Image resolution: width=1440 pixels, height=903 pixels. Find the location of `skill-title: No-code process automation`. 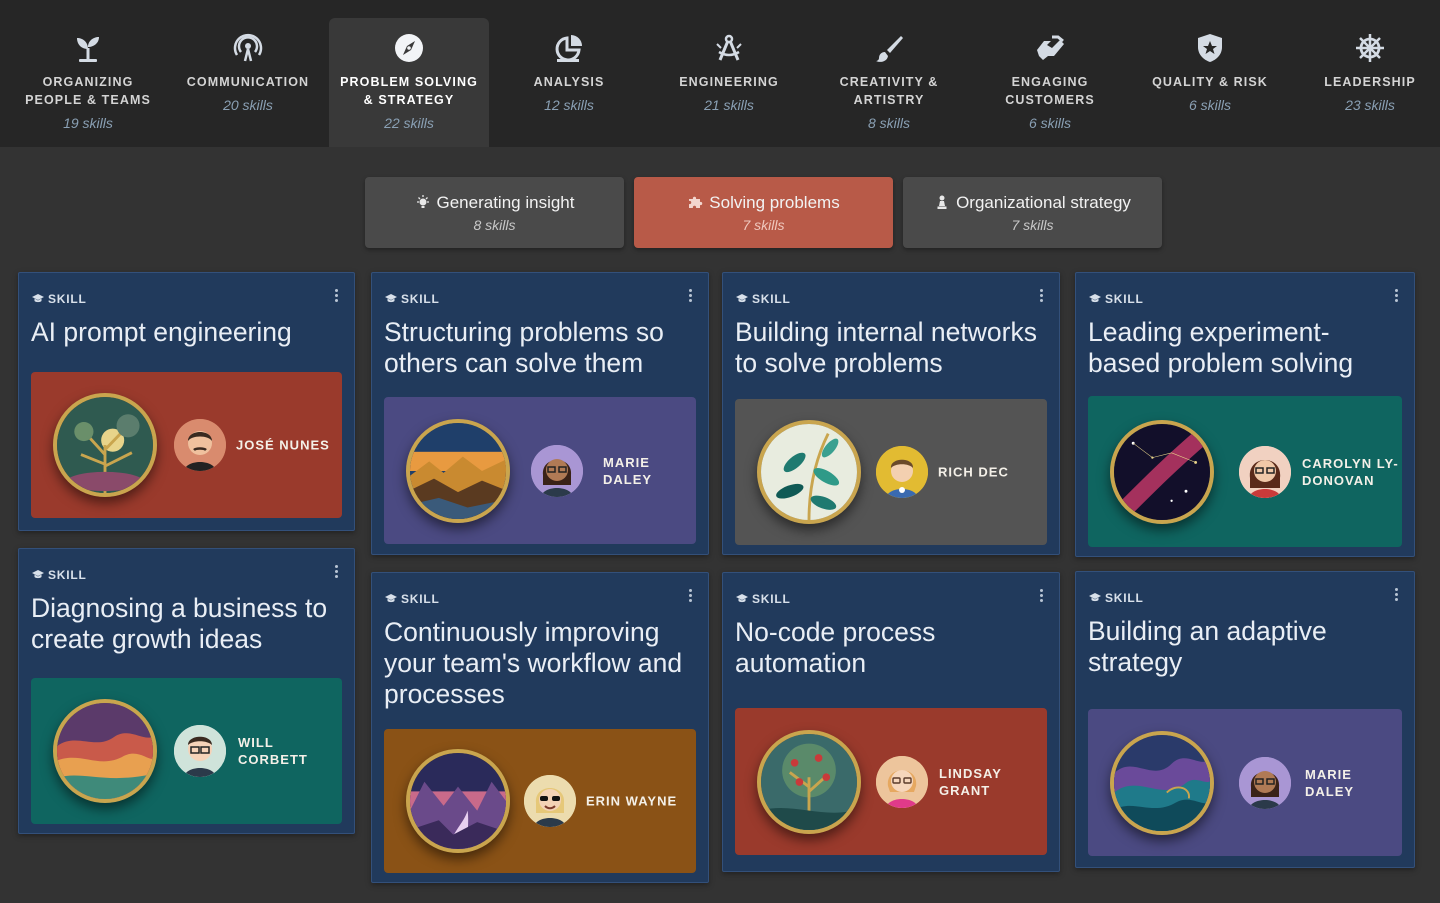

skill-title: No-code process automation is located at coordinates (835, 647).